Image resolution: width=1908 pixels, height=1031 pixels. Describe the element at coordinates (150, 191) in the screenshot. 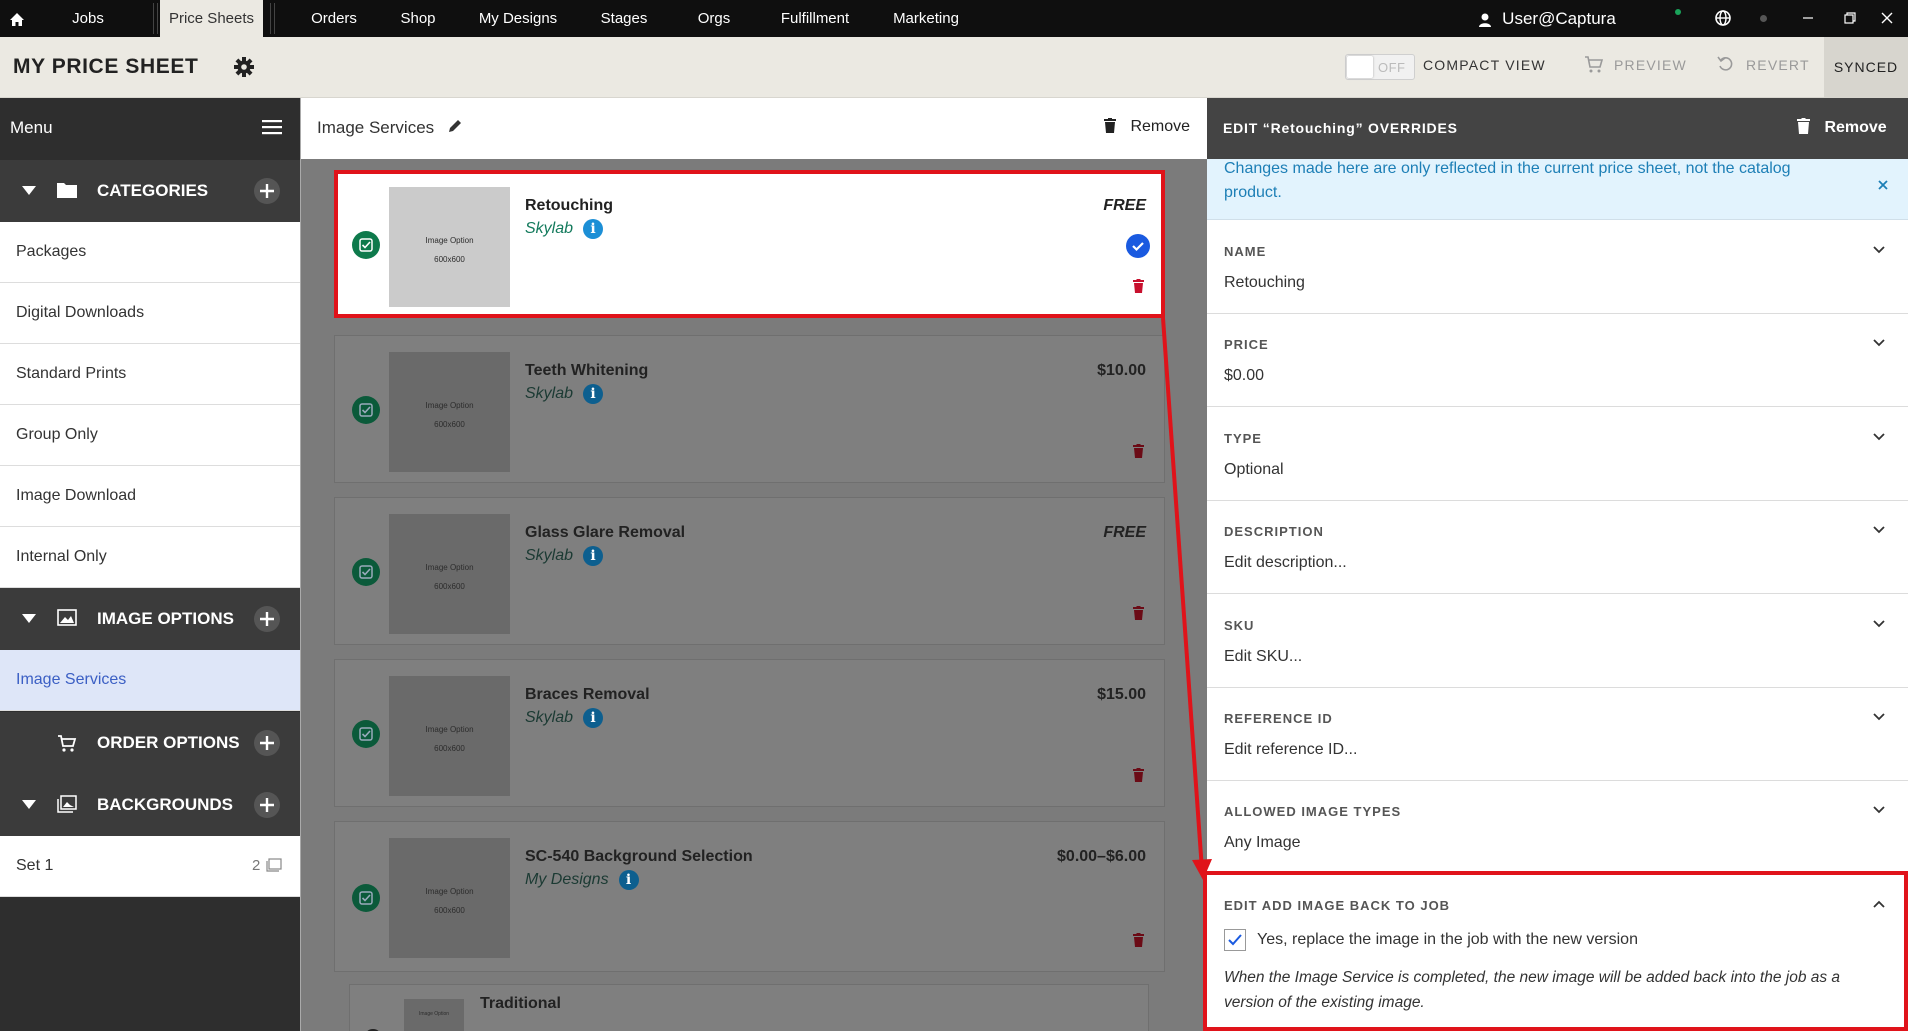

I see `categories-section: CATEGORIES` at that location.